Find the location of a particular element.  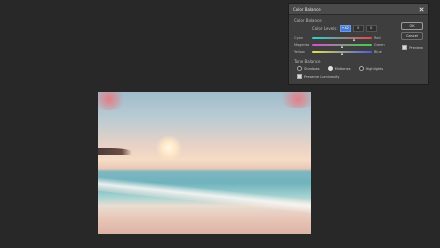

preview-label: Preview is located at coordinates (416, 47).